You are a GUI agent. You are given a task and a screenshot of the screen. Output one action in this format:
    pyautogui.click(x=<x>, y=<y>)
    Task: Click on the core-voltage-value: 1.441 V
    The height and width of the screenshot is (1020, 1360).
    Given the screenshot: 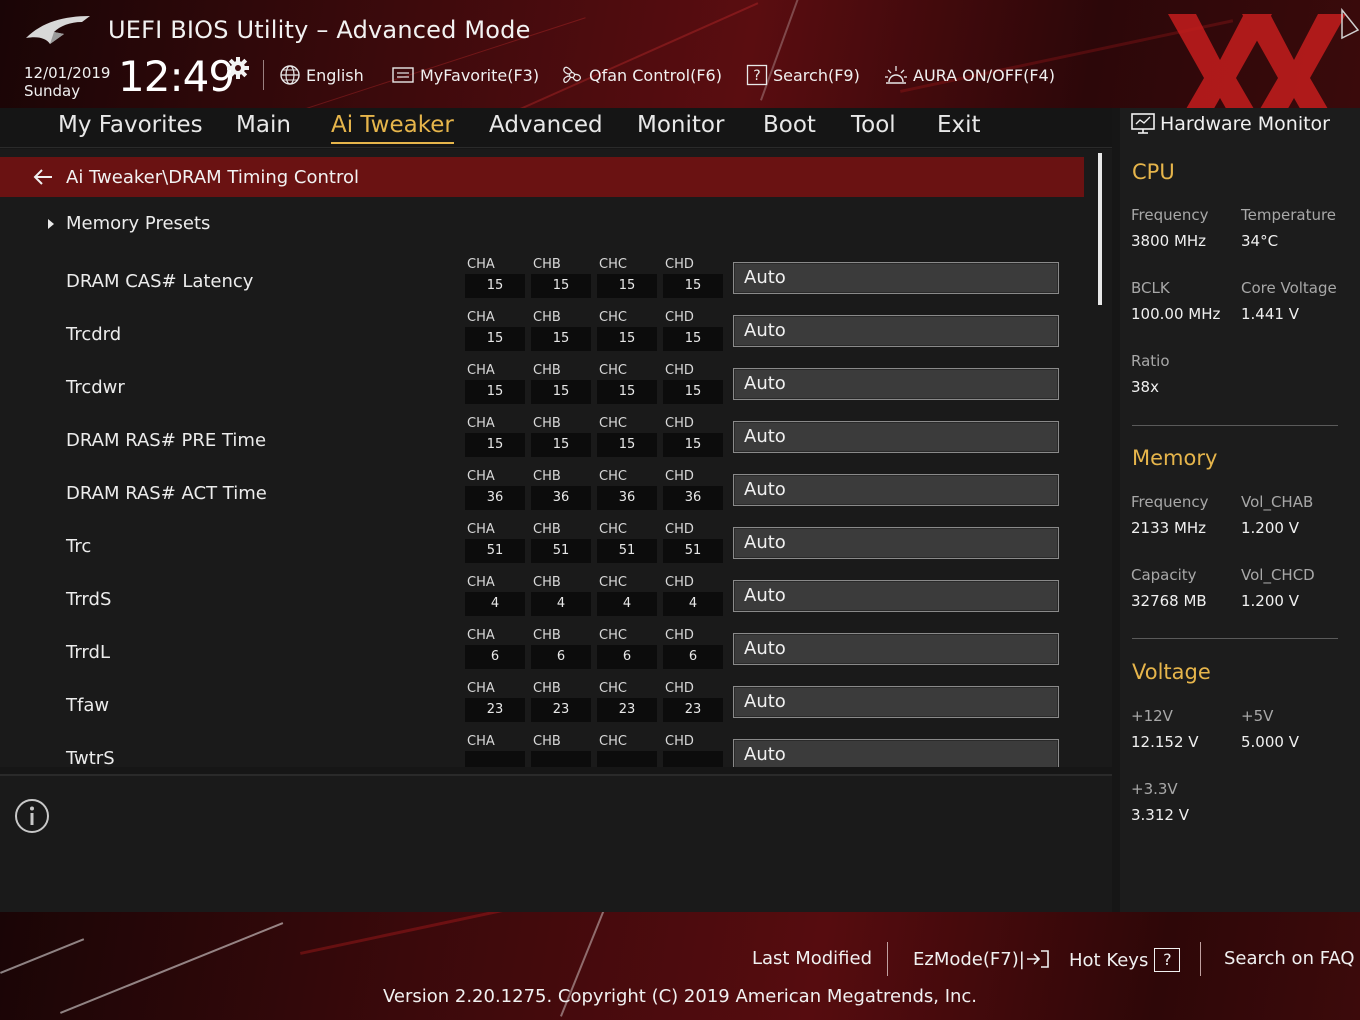 What is the action you would take?
    pyautogui.click(x=1270, y=314)
    